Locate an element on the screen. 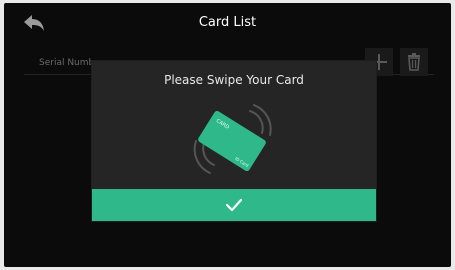  confirm-button is located at coordinates (234, 205).